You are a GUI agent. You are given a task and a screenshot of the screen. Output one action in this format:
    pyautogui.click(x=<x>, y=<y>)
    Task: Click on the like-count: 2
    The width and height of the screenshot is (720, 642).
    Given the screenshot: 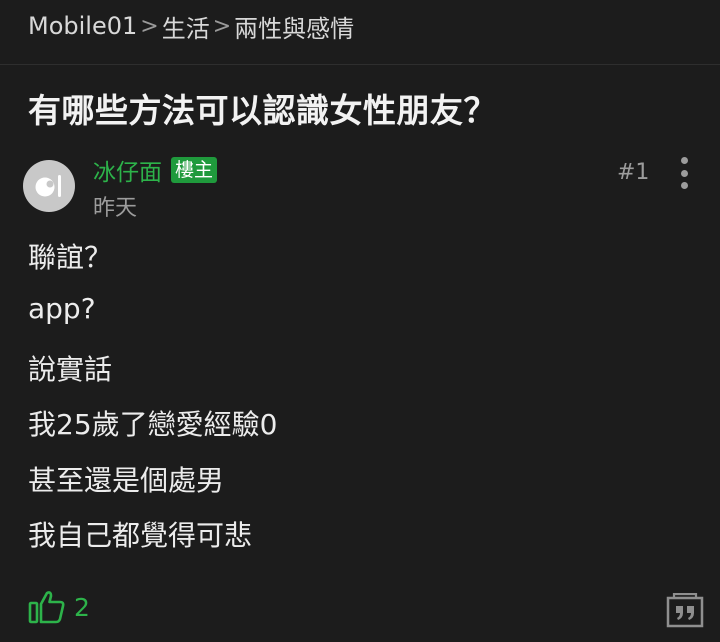 What is the action you would take?
    pyautogui.click(x=82, y=607)
    